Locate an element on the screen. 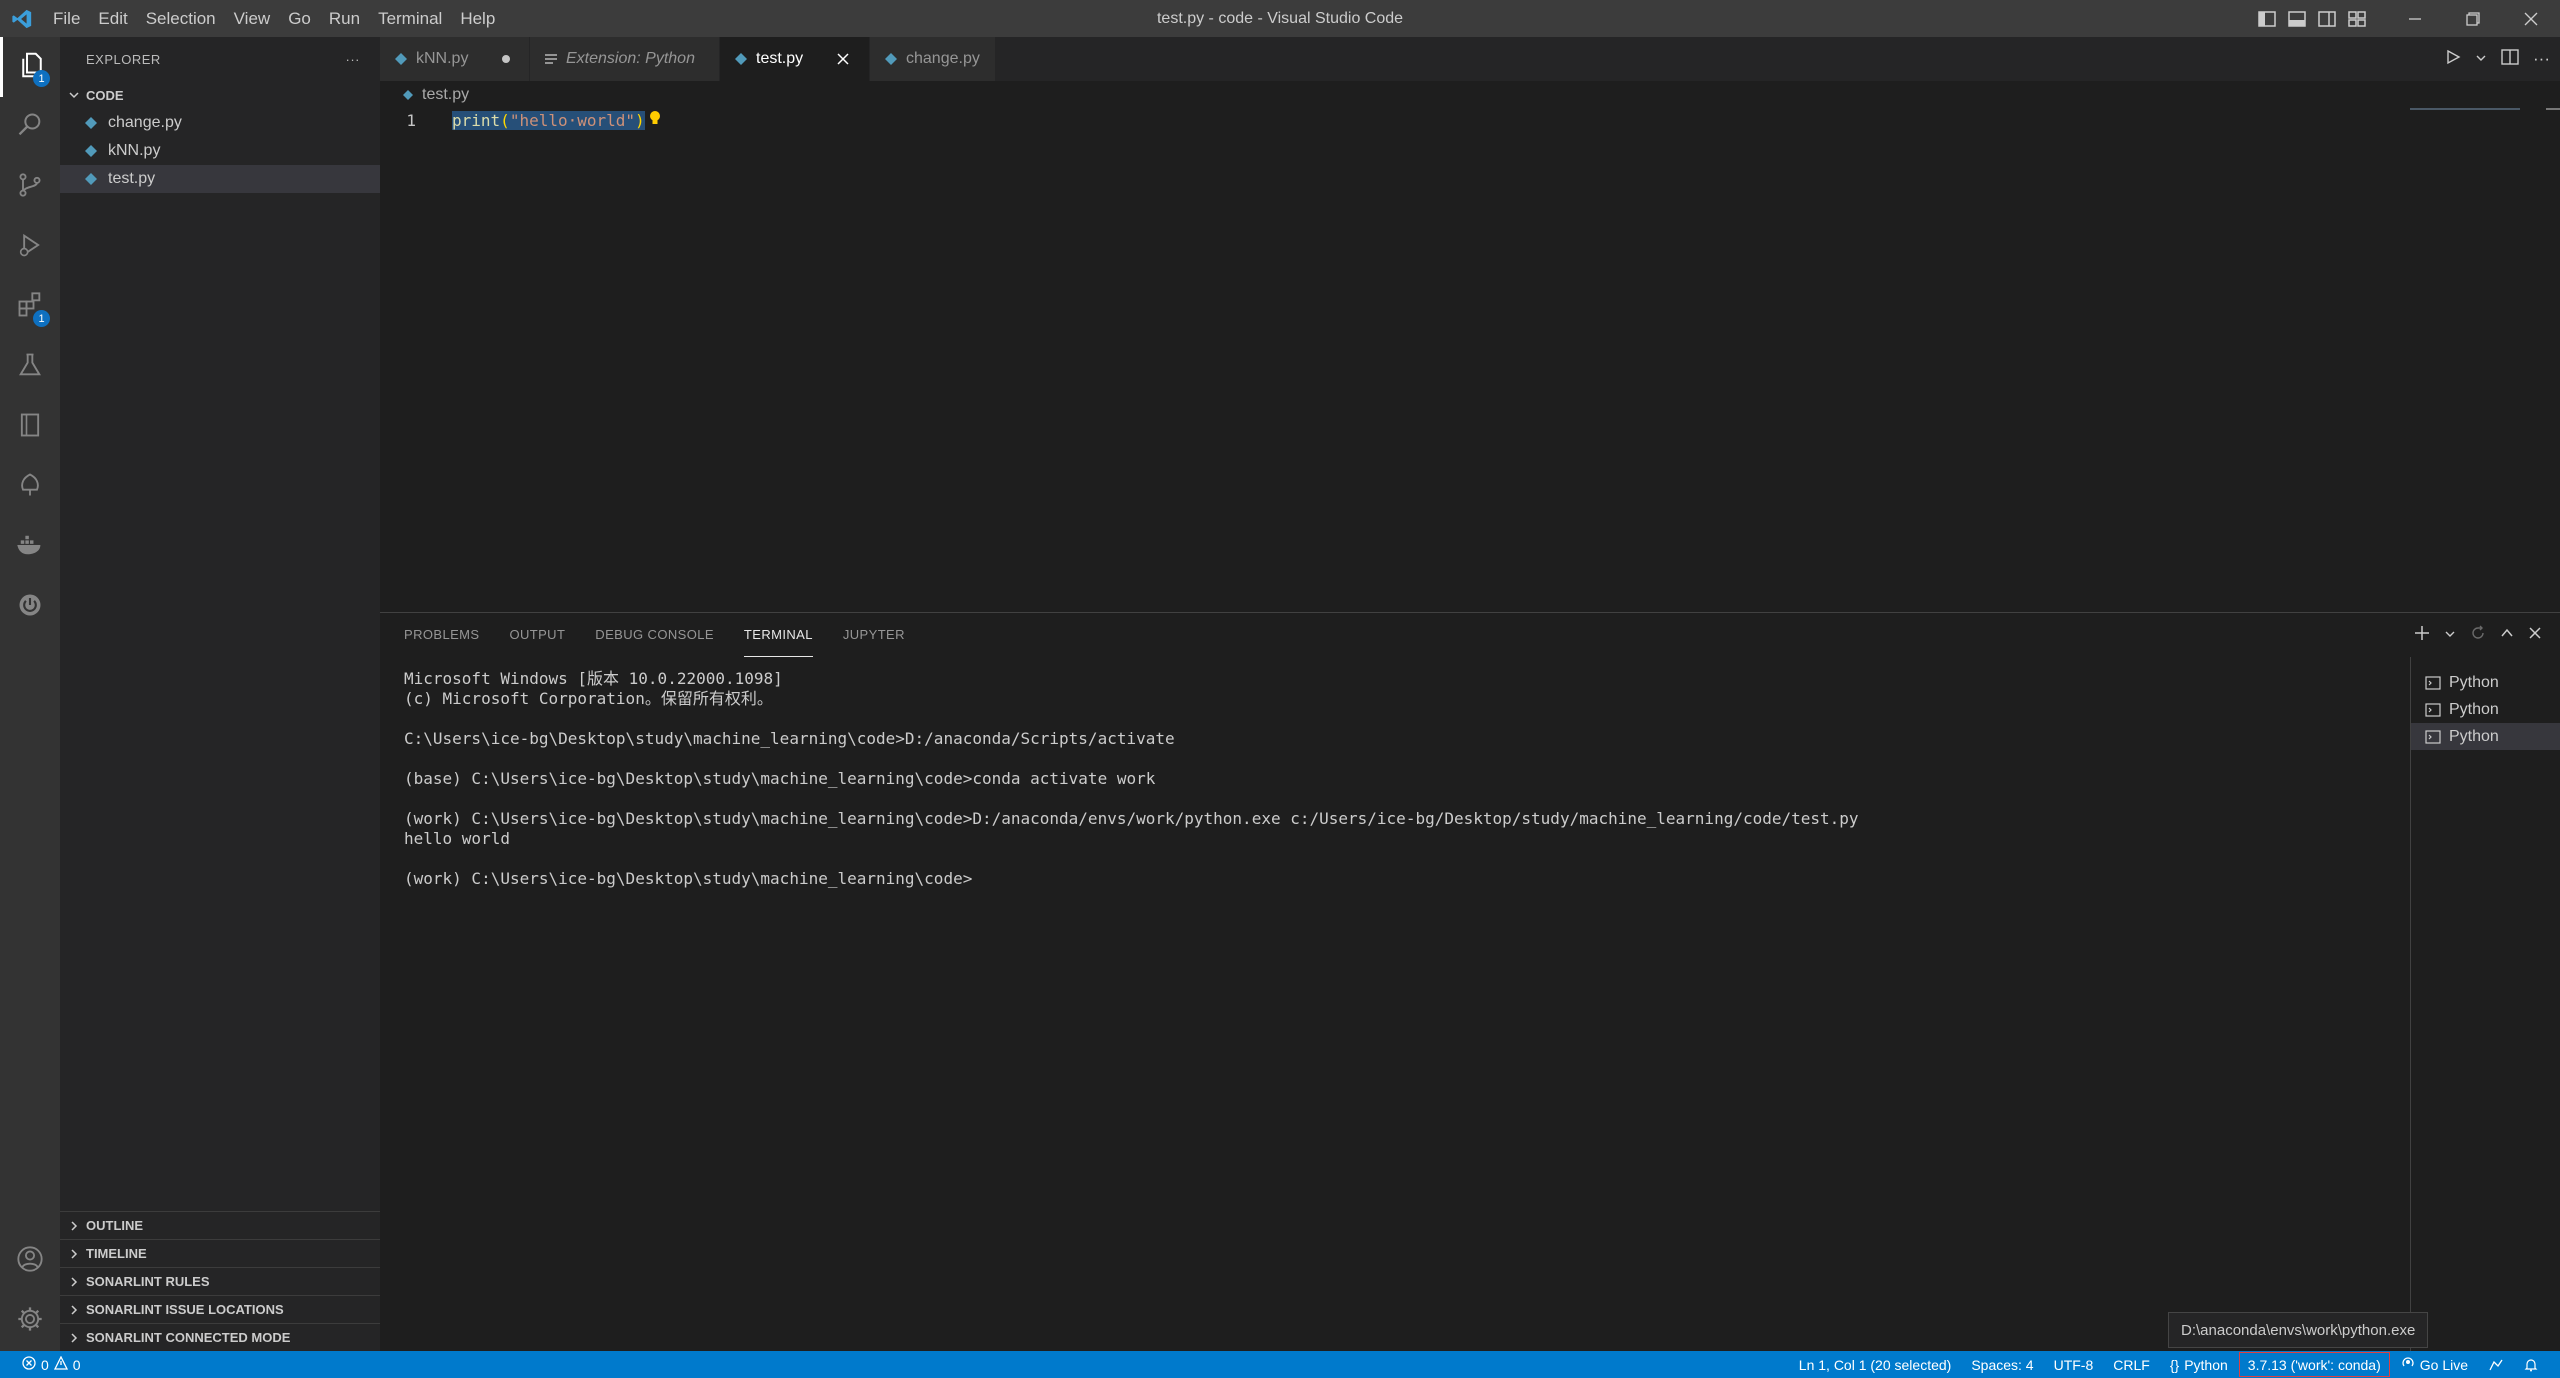 The height and width of the screenshot is (1378, 2560). maximize-panel-icon is located at coordinates (2507, 635).